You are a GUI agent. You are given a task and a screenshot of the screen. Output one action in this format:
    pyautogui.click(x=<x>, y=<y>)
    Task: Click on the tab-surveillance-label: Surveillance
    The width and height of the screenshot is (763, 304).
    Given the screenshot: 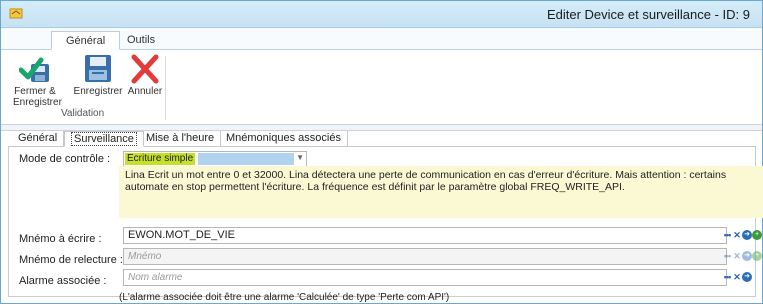 What is the action you would take?
    pyautogui.click(x=104, y=139)
    